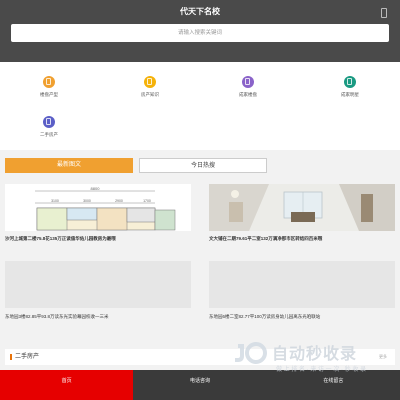  I want to click on nav-item-knowledge: 房产知识, so click(150, 87).